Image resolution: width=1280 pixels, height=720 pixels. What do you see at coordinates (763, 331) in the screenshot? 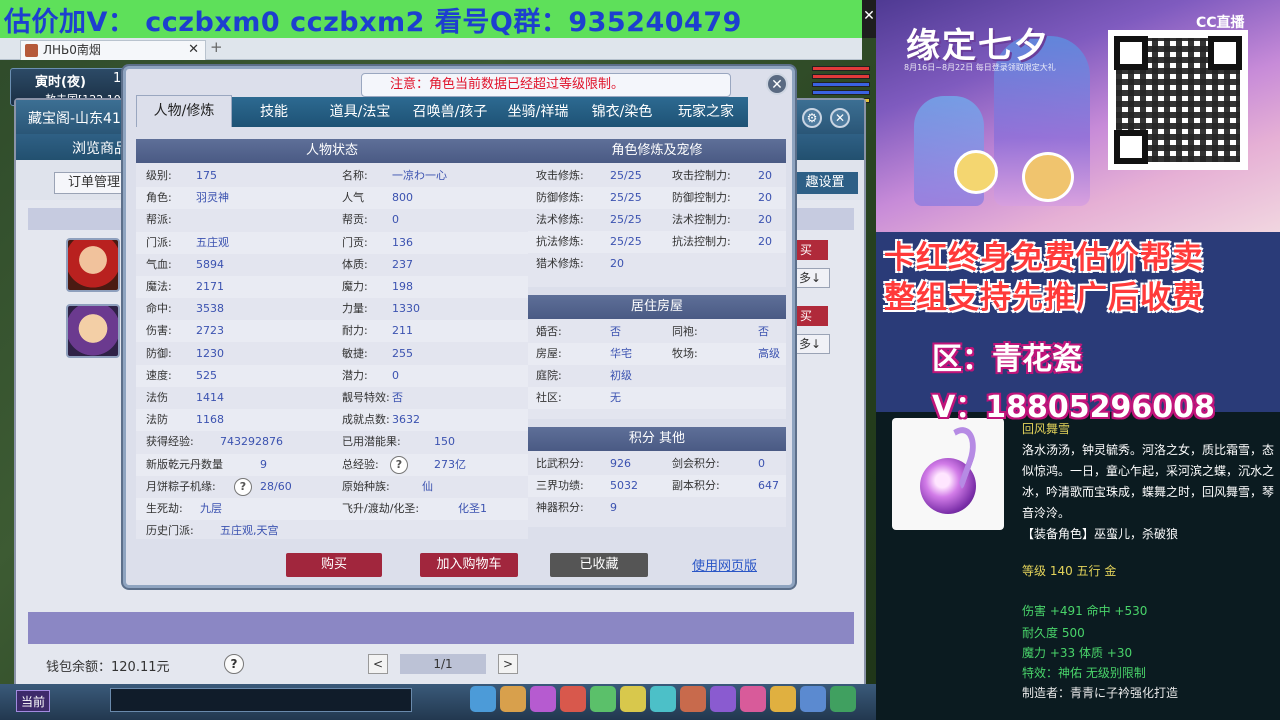
I see `info-value: 否` at bounding box center [763, 331].